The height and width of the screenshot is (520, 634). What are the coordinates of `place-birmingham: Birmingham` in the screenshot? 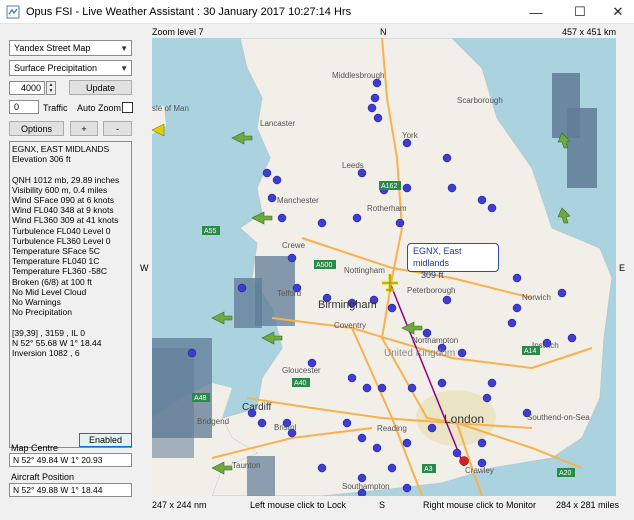 It's located at (347, 305).